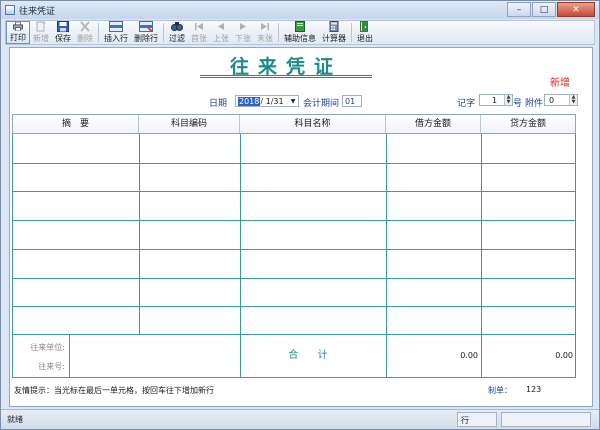 This screenshot has width=600, height=430. I want to click on new-icon, so click(41, 26).